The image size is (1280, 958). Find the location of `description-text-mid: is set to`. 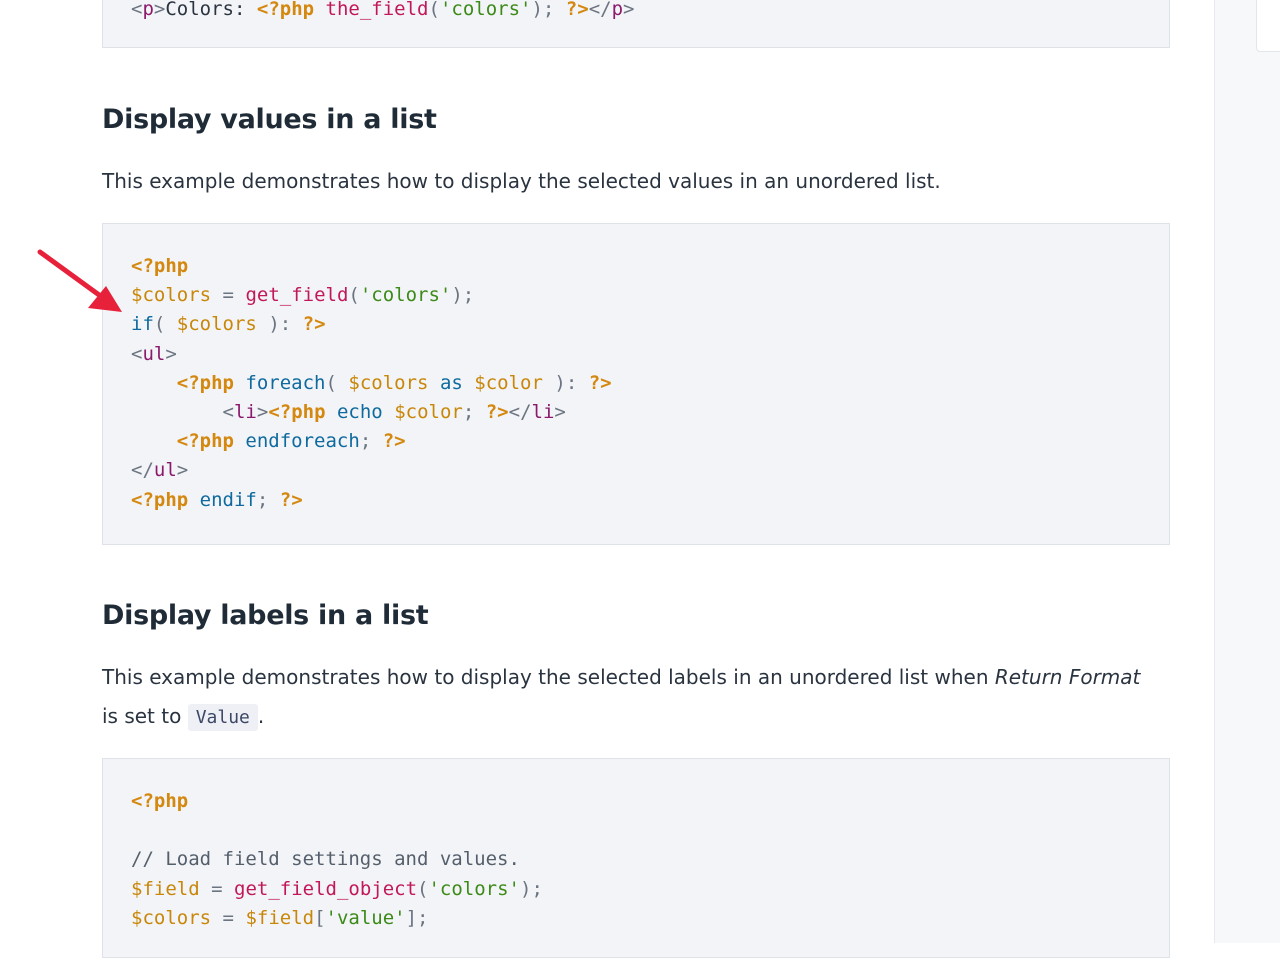

description-text-mid: is set to is located at coordinates (142, 716).